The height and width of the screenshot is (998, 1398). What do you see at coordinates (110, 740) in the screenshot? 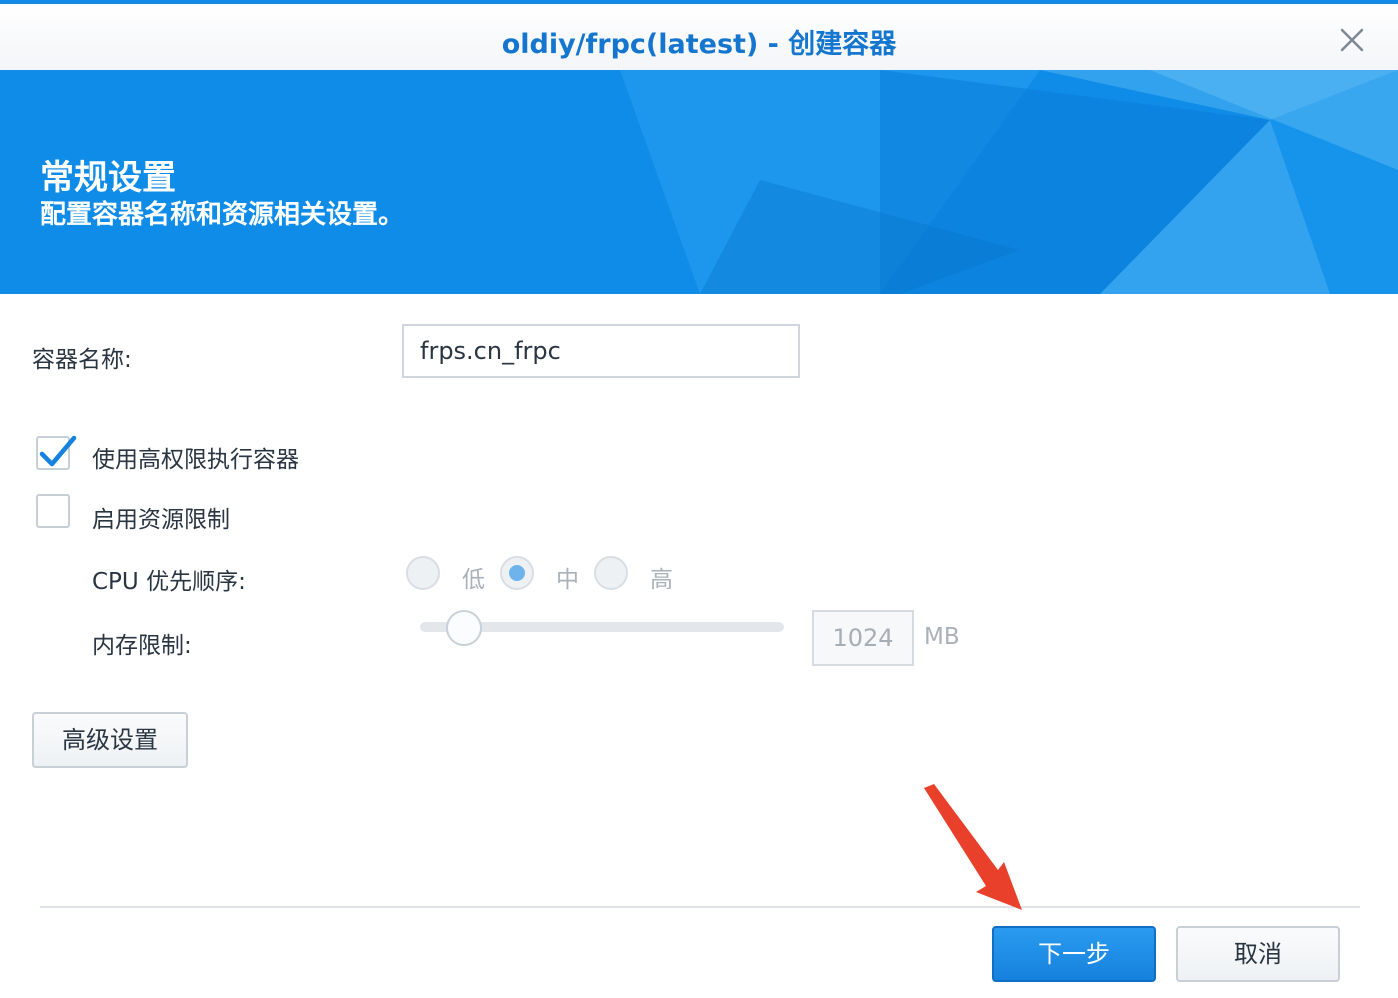
I see `advanced-settings-button: 高级设置` at bounding box center [110, 740].